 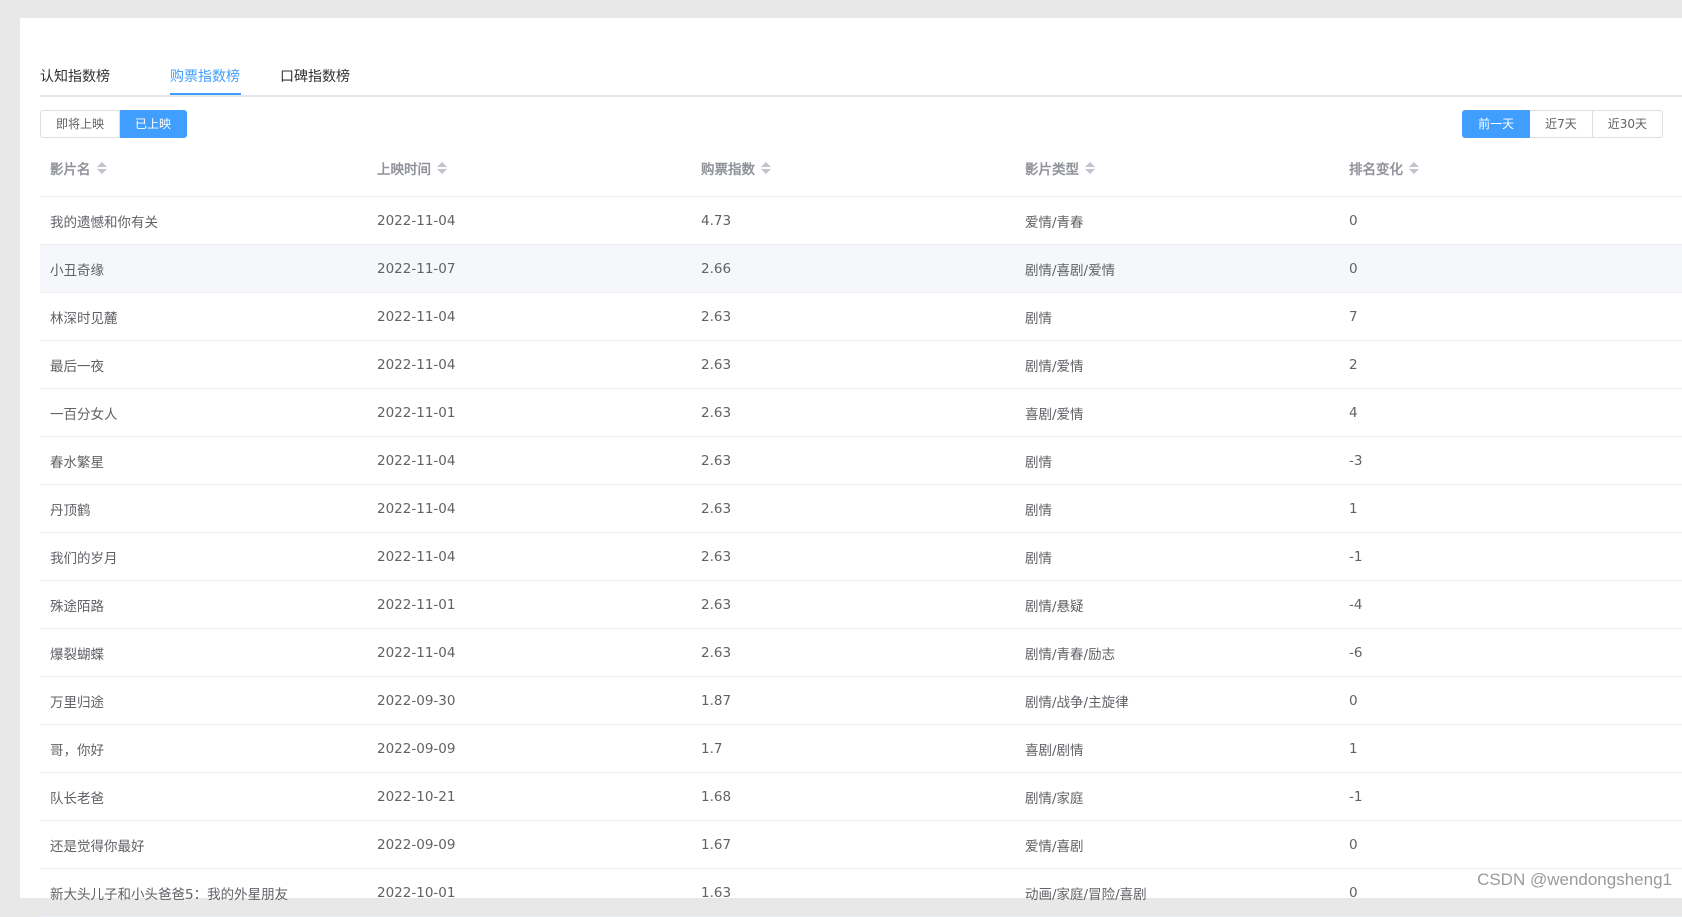 I want to click on column-header-genre: 影片类型, so click(x=1177, y=168).